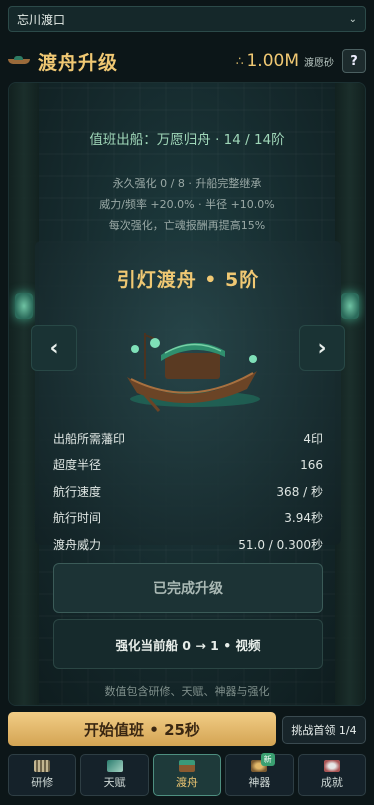  Describe the element at coordinates (142, 729) in the screenshot. I see `start-duty-button: 开始值班 • 25秒` at that location.